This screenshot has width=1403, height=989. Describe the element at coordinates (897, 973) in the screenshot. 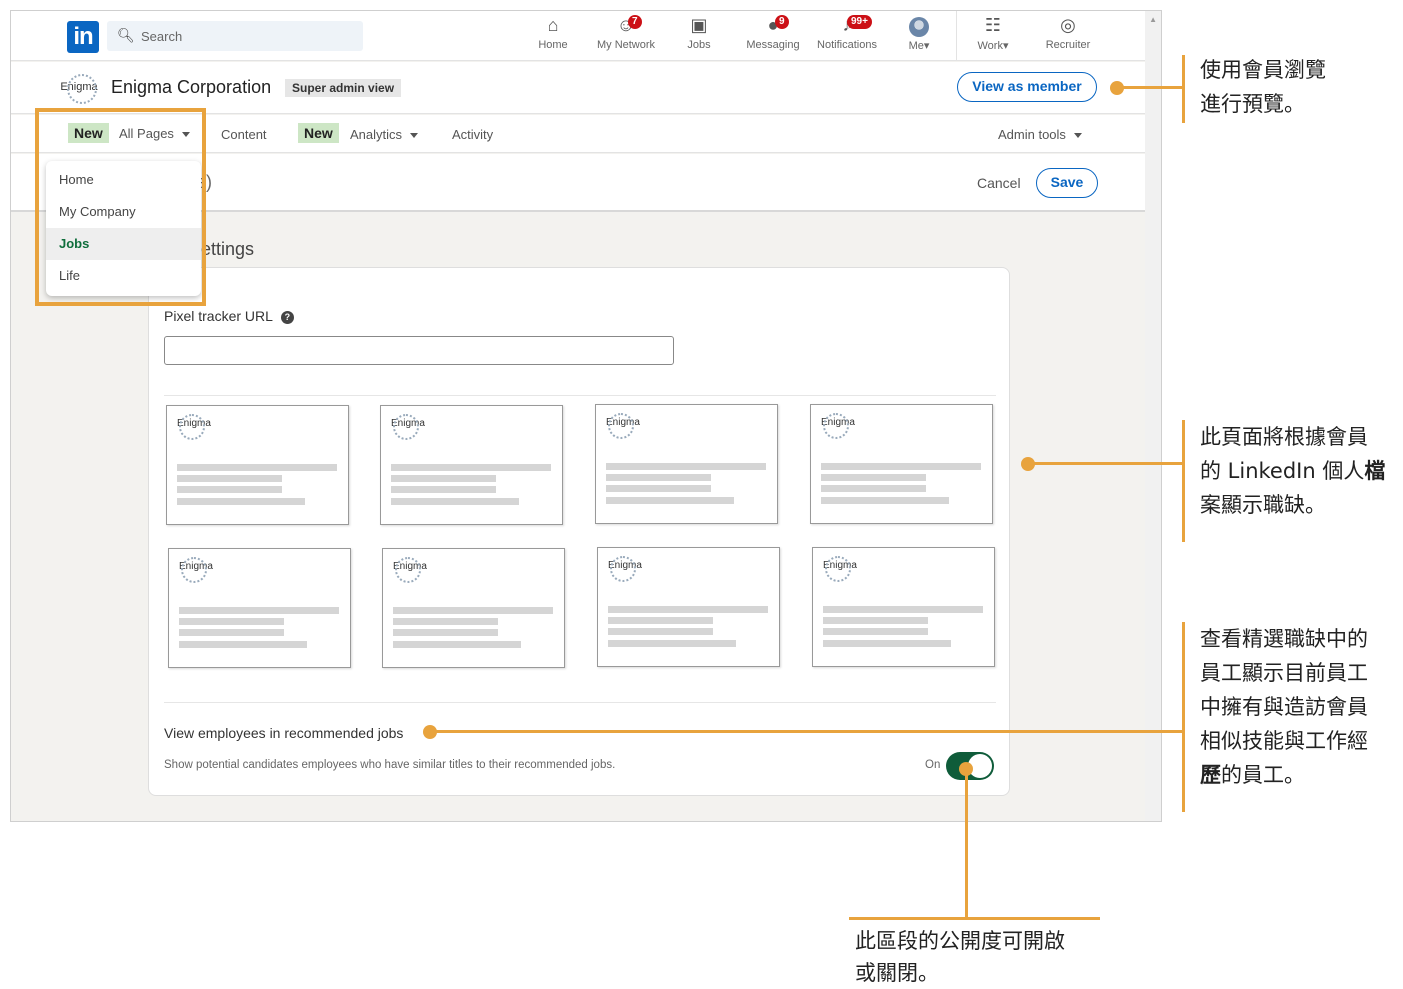

I see `callout-text-line: 或關閉。` at that location.